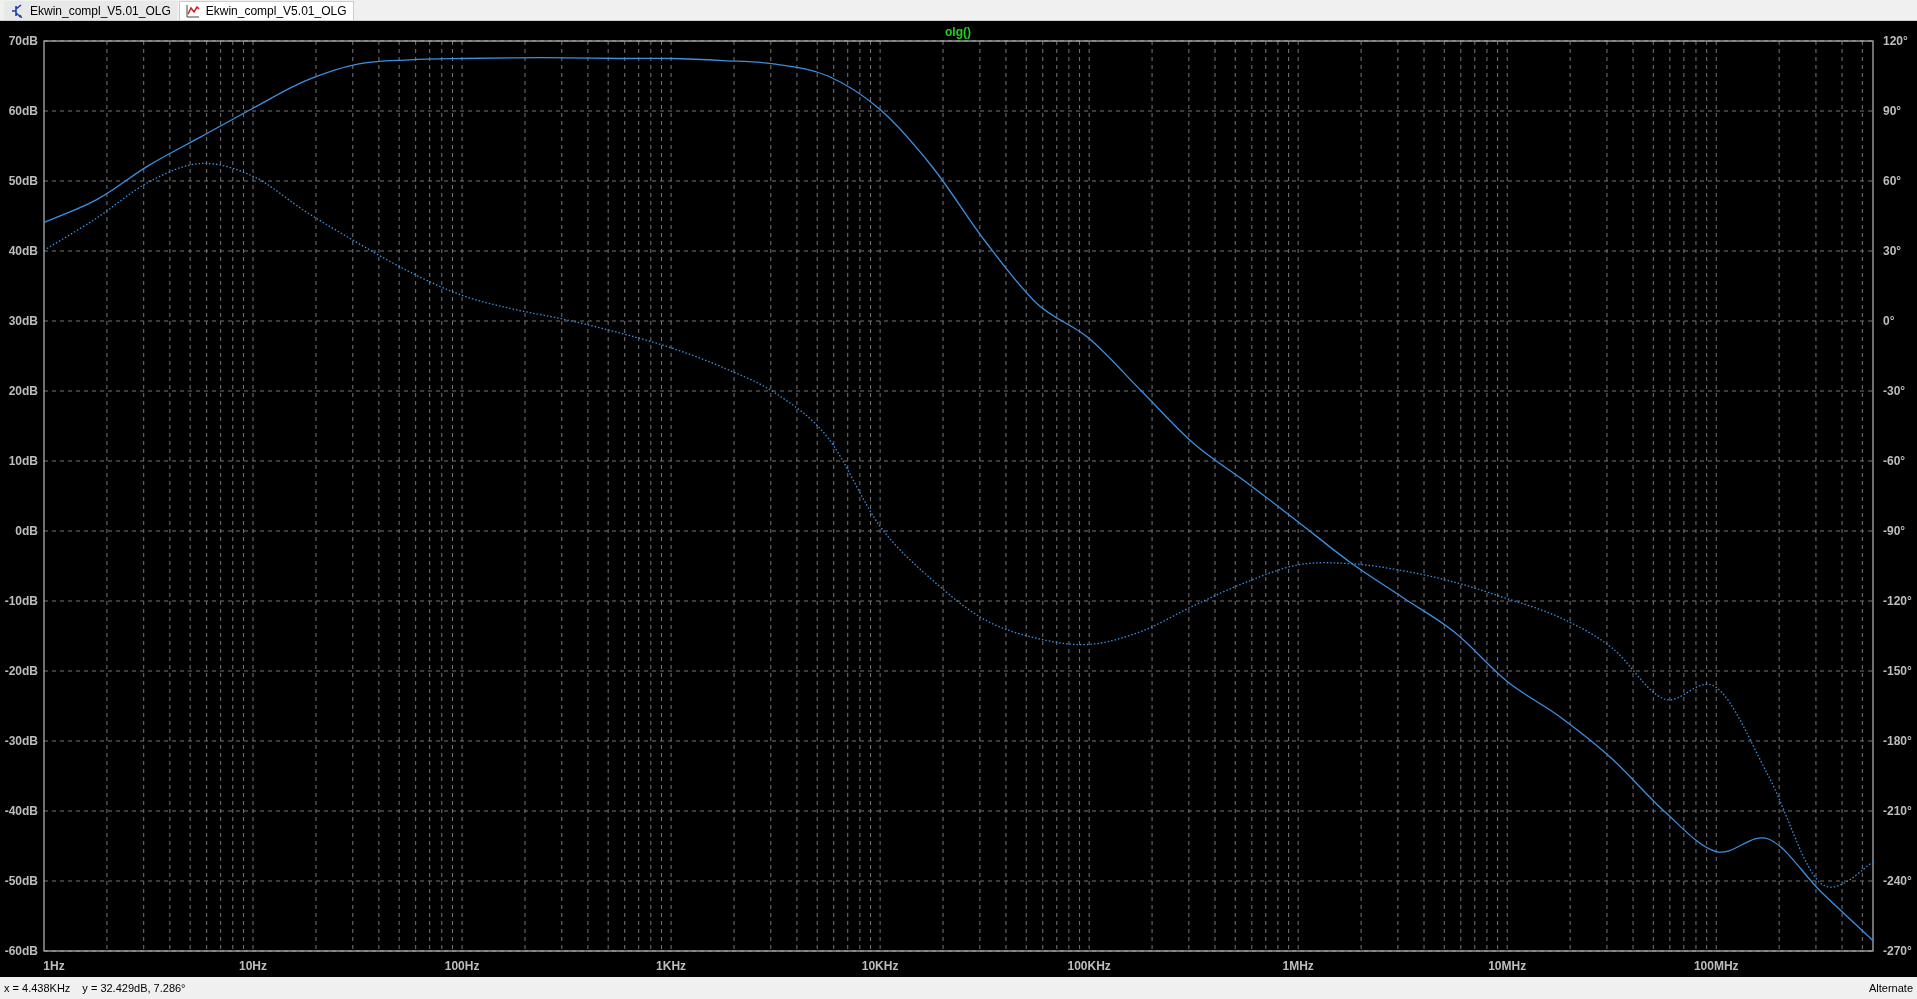  I want to click on y-axis-label: 0dB, so click(26, 531).